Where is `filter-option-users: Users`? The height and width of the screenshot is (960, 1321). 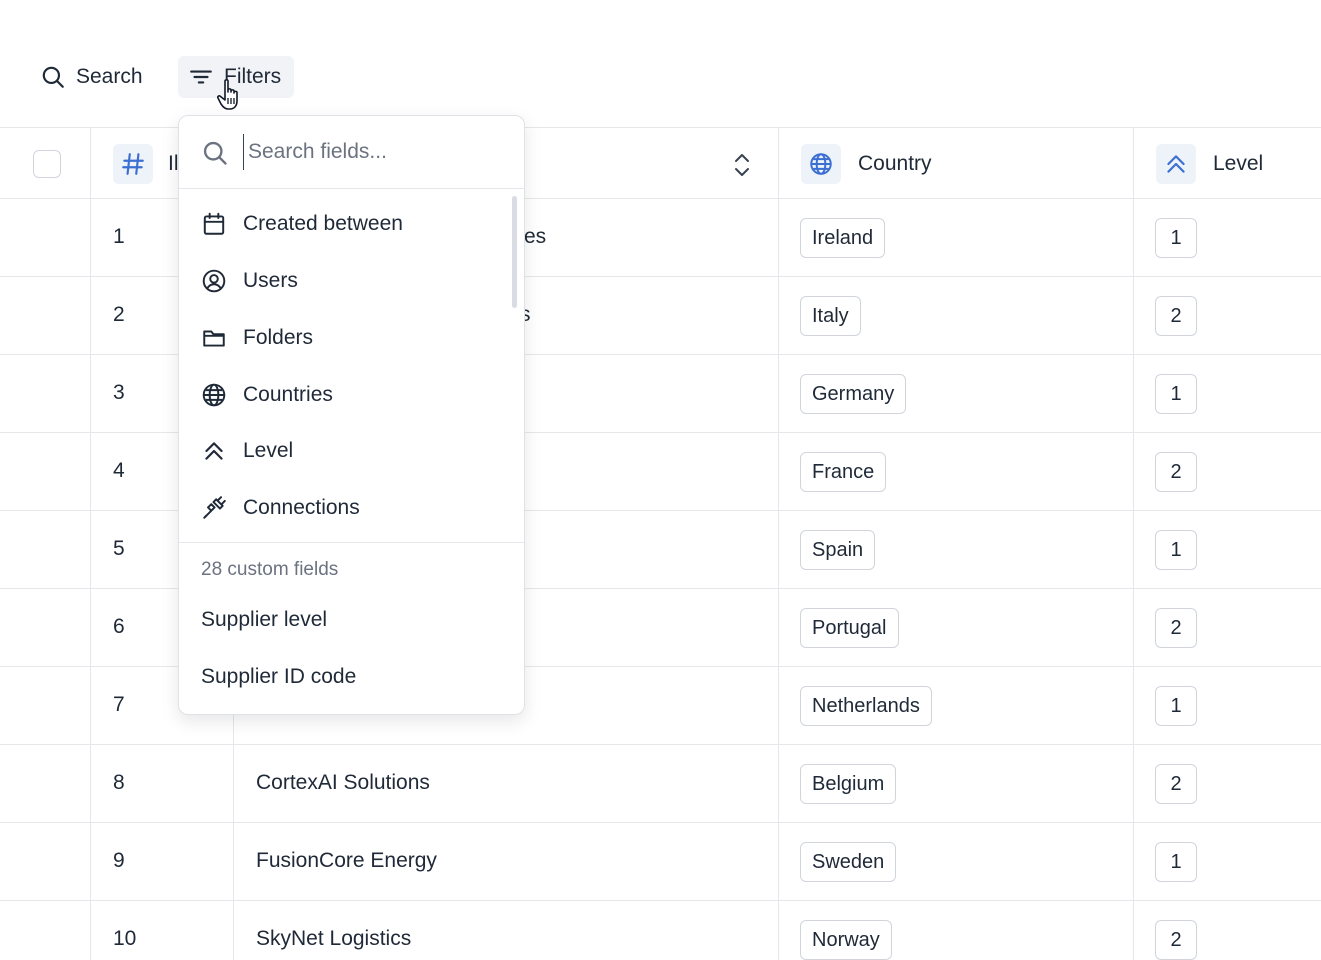
filter-option-users: Users is located at coordinates (344, 281).